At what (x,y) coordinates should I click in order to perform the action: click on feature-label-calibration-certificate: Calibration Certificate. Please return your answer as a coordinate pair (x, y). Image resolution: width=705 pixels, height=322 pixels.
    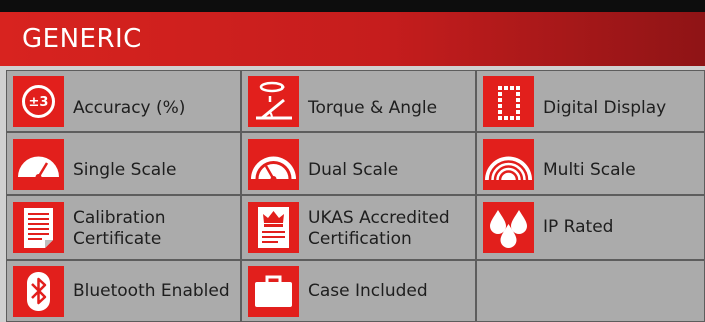
    Looking at the image, I should click on (158, 229).